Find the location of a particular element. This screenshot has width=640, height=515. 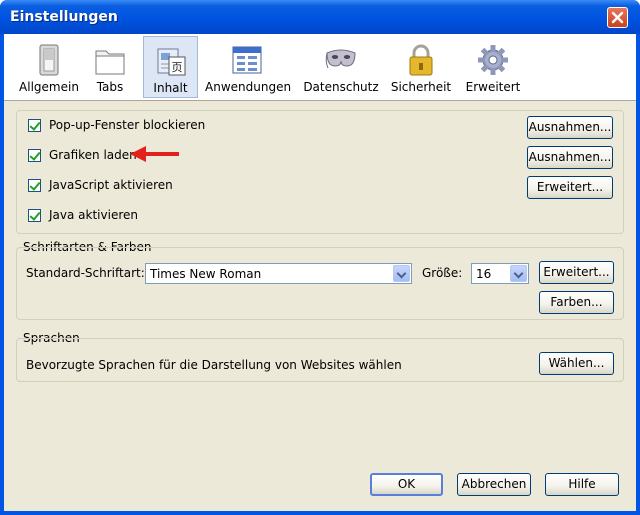

tab-erweitert: Erweitert is located at coordinates (493, 67).